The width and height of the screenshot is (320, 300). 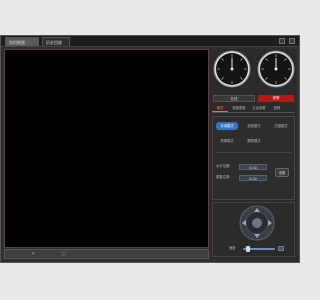 What do you see at coordinates (220, 108) in the screenshot?
I see `tab-mode: 模式` at bounding box center [220, 108].